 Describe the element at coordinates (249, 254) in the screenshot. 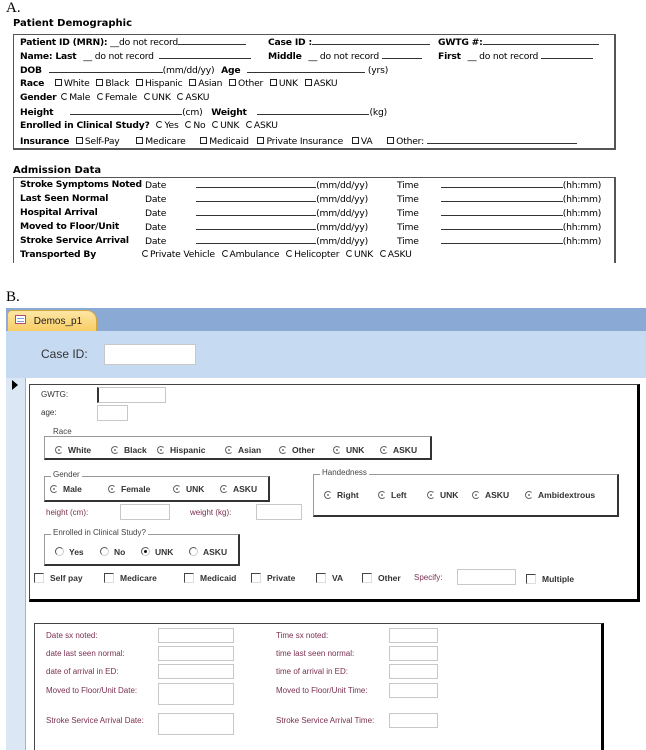

I see `transport-option-ambulance: Ambulance` at that location.